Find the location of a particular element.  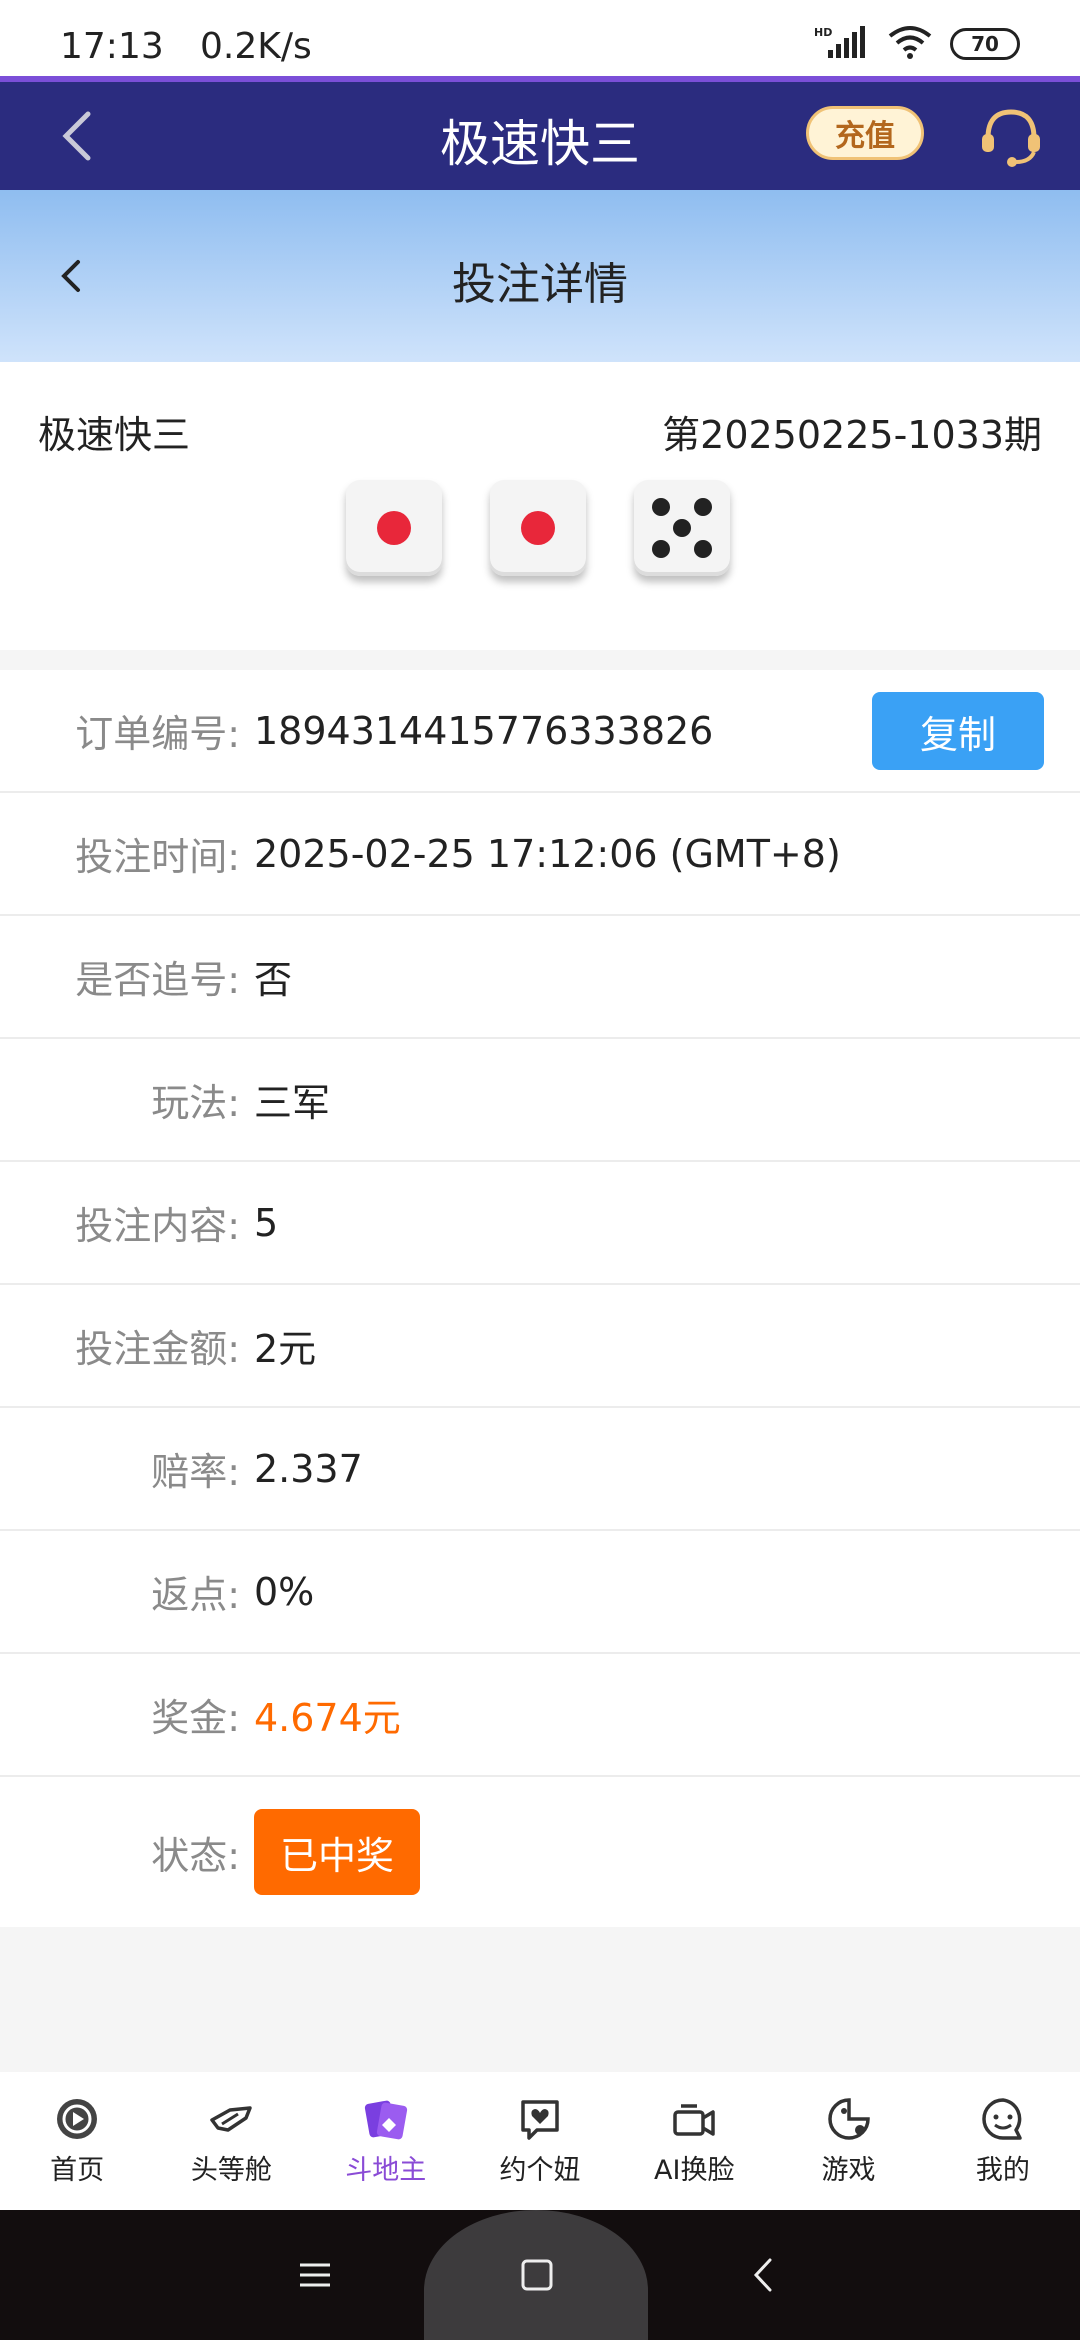

dice-result is located at coordinates (538, 528).